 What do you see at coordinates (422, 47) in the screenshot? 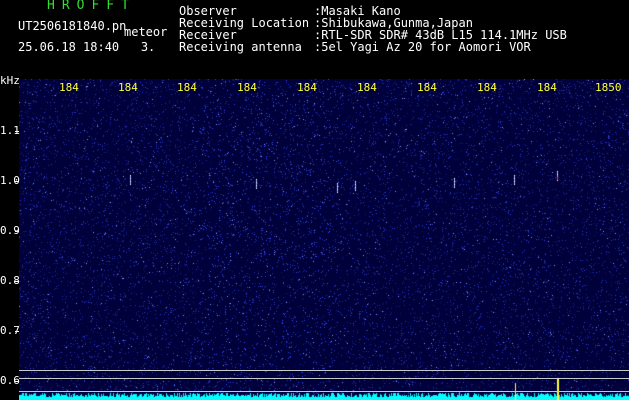
I see `antenna-value: :5el Yagi Az 20 for Aomori VOR` at bounding box center [422, 47].